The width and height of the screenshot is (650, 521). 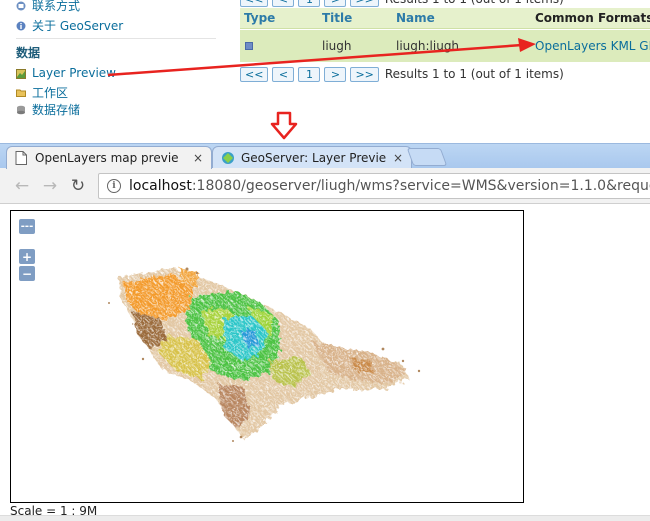 I want to click on sidebar-item-label: 关于 GeoServer, so click(x=78, y=25).